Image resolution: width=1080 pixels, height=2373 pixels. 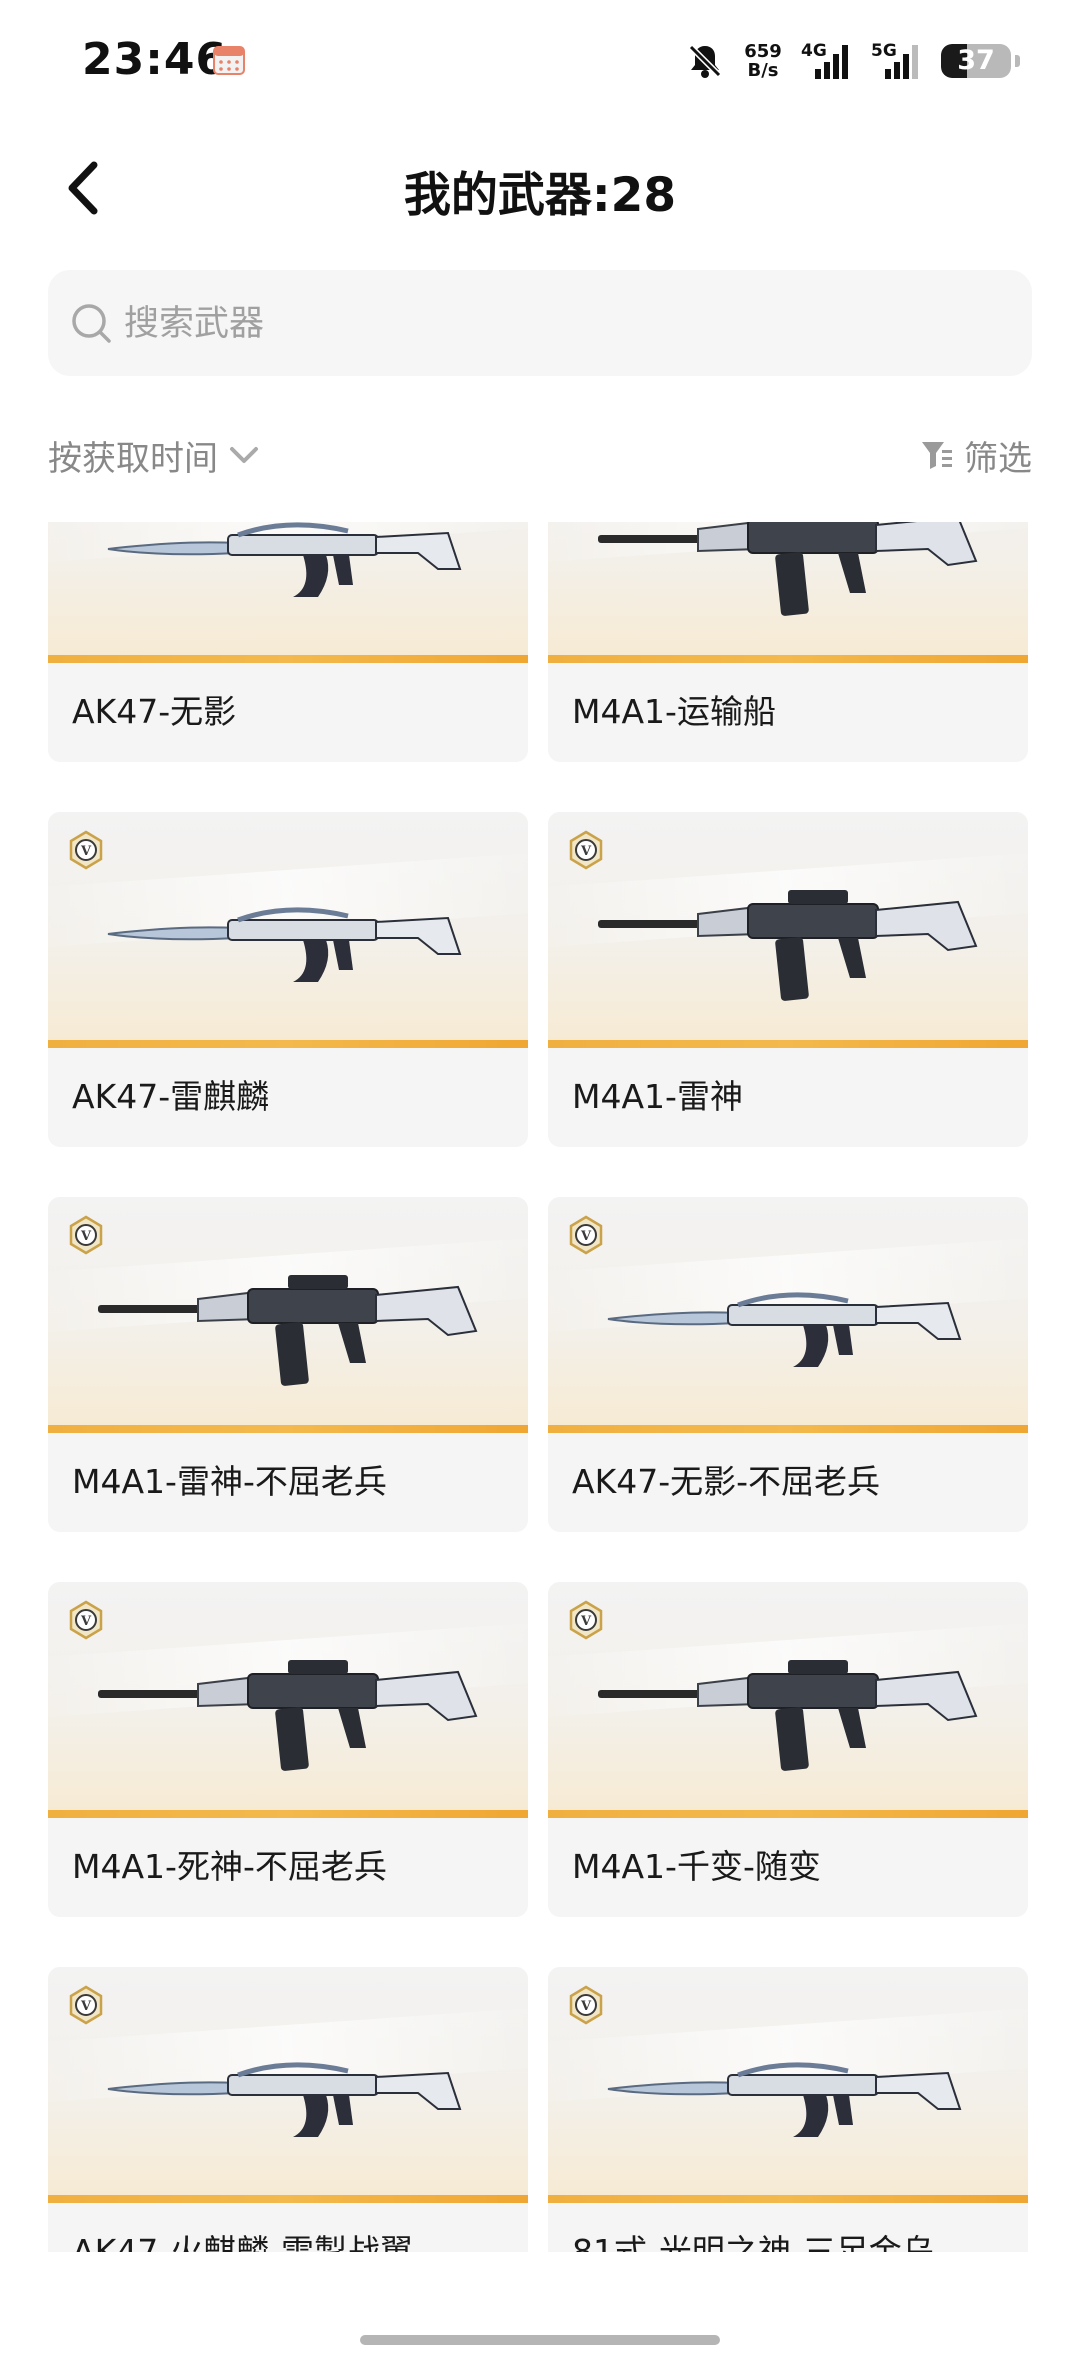 I want to click on battery-indicator: 37, so click(x=976, y=61).